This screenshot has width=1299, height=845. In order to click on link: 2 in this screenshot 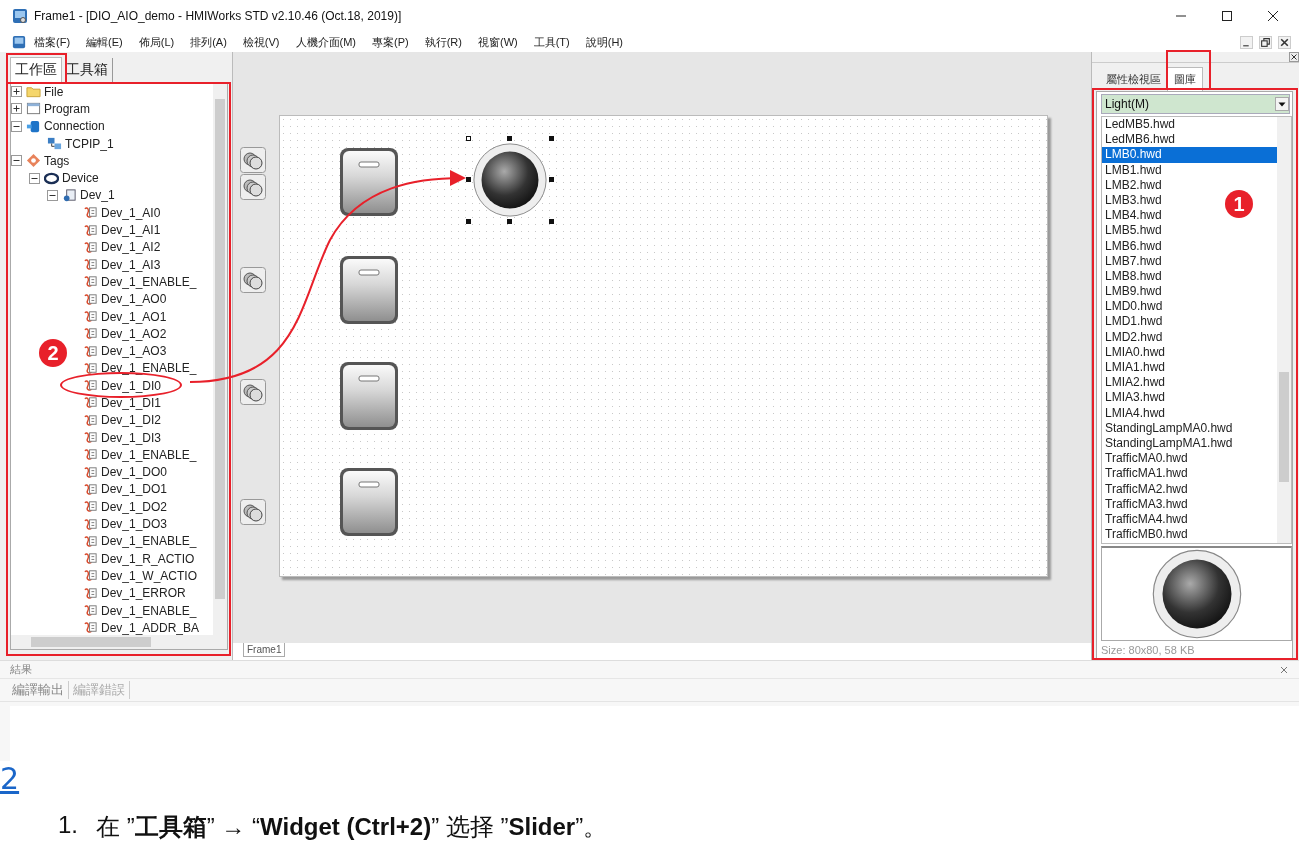, I will do `click(10, 778)`.